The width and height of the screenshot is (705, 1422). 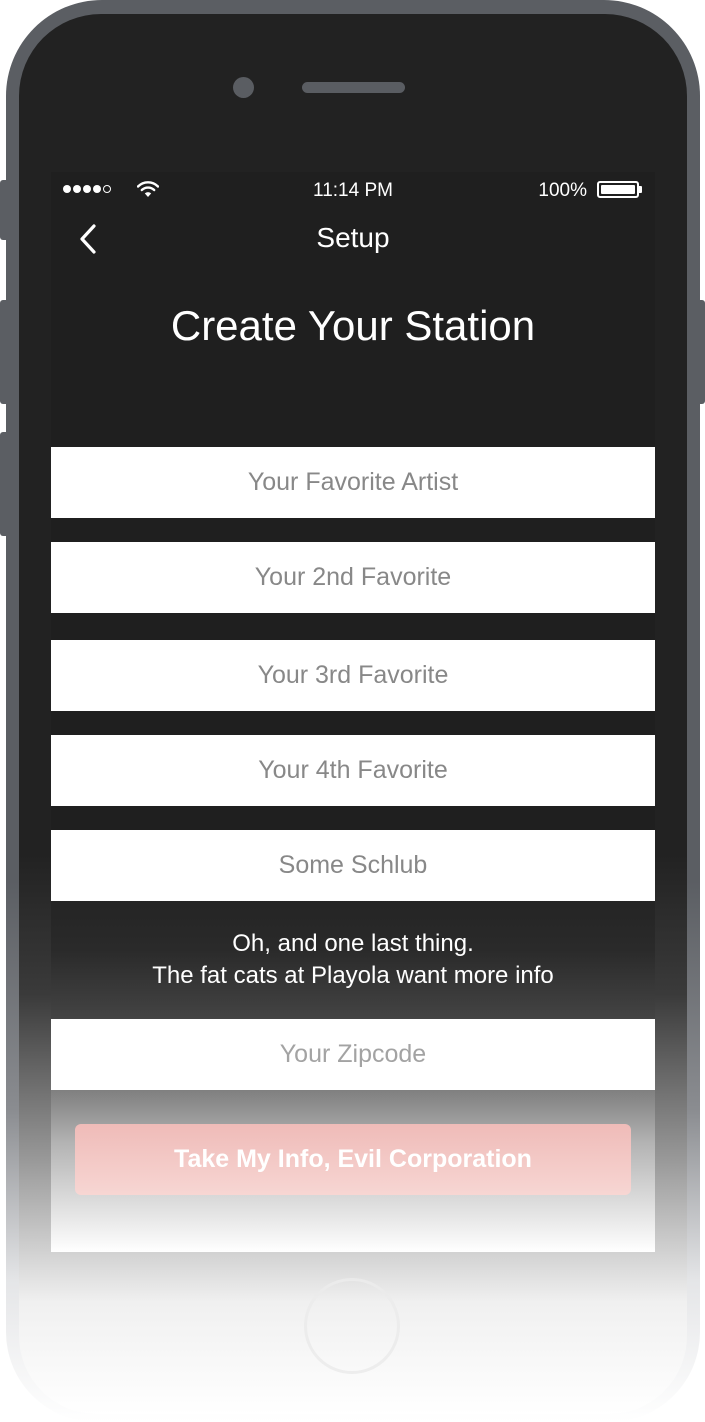 What do you see at coordinates (353, 1159) in the screenshot?
I see `submit-button: Take My Info, Evil Corporation` at bounding box center [353, 1159].